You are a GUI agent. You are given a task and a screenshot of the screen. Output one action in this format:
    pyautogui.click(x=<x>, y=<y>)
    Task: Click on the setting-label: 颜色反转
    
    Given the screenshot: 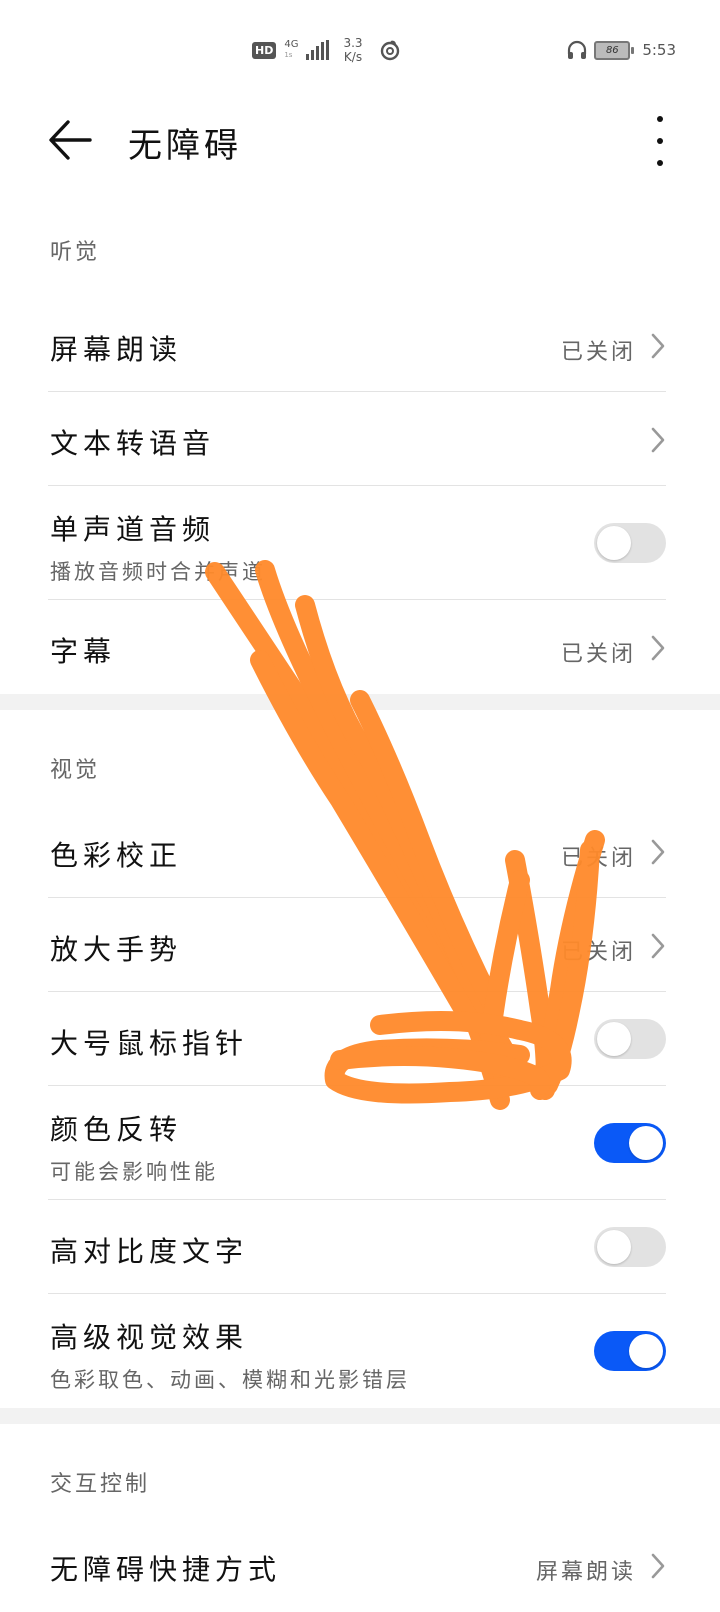 What is the action you would take?
    pyautogui.click(x=116, y=1129)
    